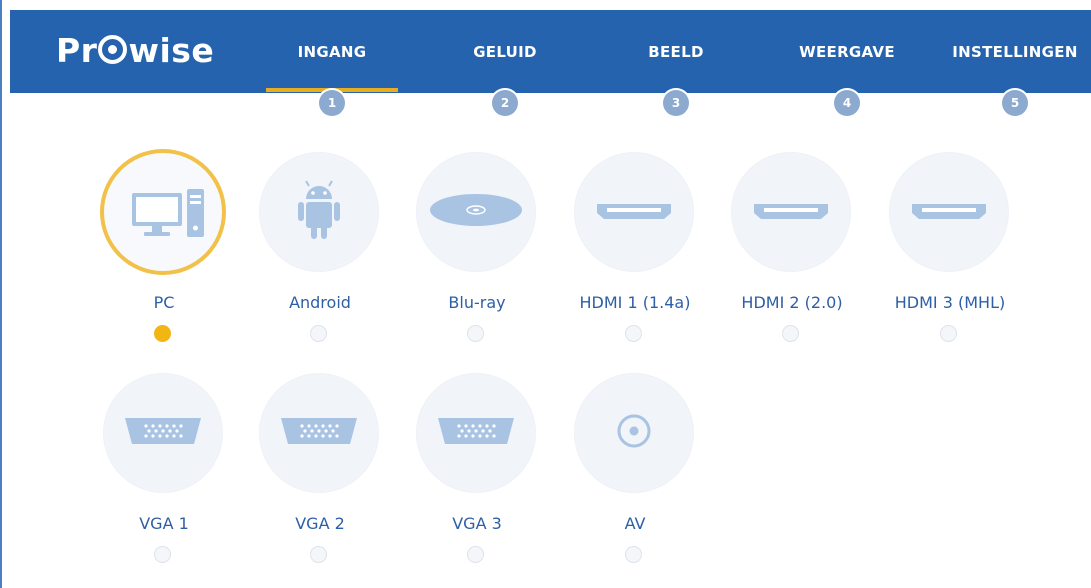 This screenshot has width=1091, height=588. Describe the element at coordinates (135, 50) in the screenshot. I see `prowise-logo: Pr wise` at that location.